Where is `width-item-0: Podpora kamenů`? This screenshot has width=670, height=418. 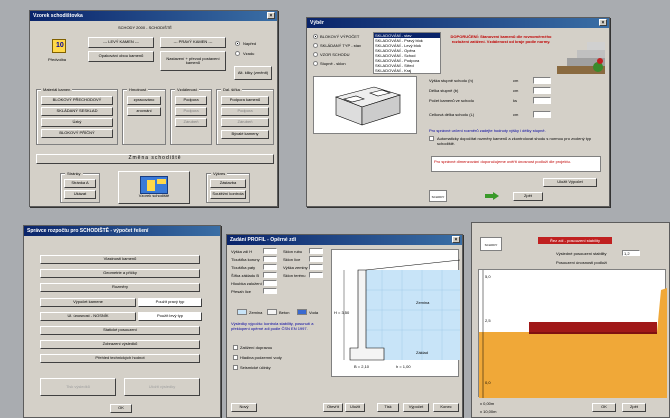
width-item-0: Podpora kamenů is located at coordinates (245, 100).